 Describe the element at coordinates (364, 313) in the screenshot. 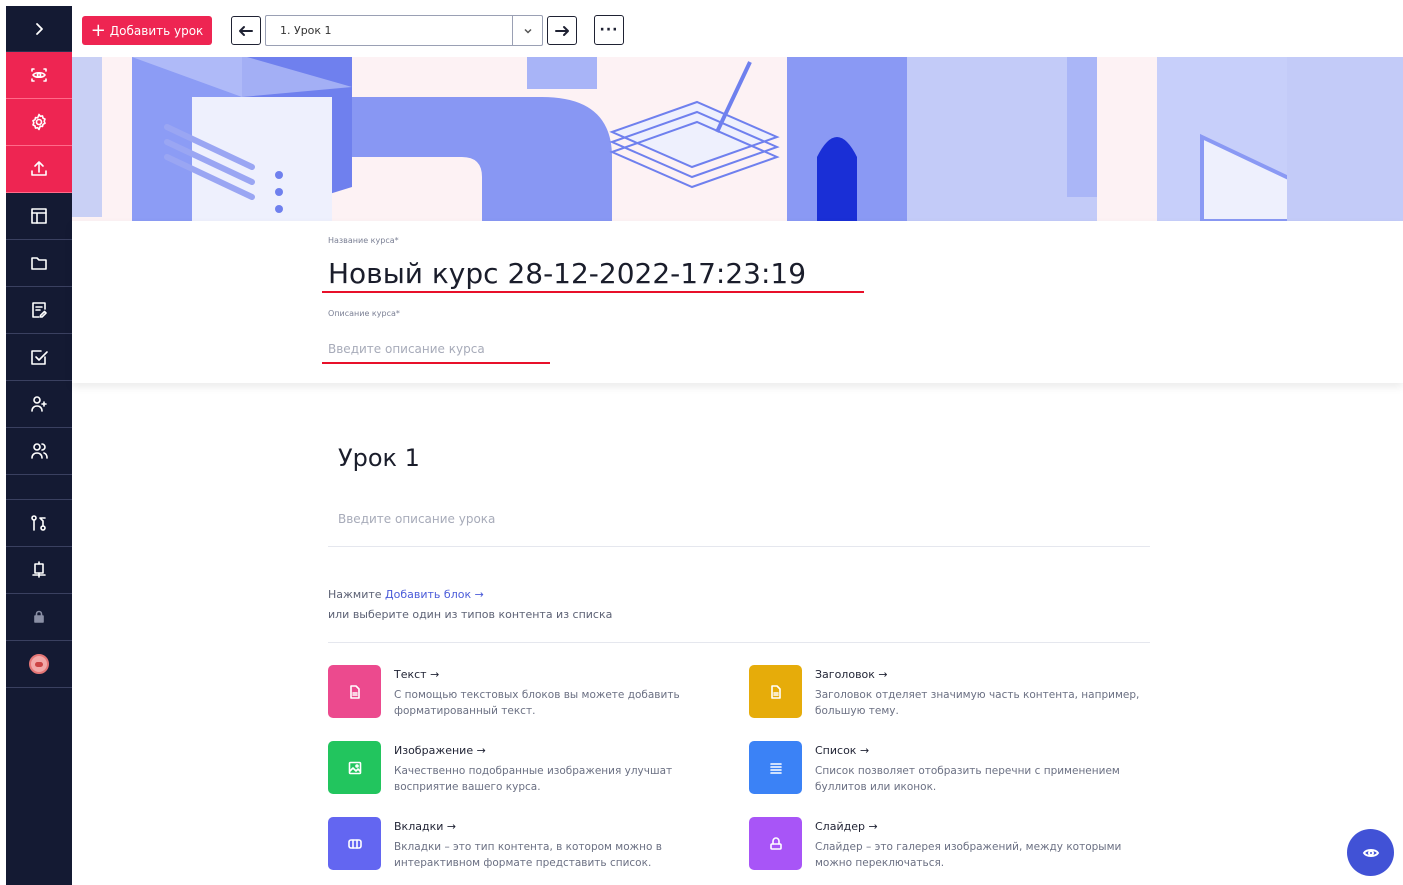

I see `course-desc-label: Описание курса*` at that location.